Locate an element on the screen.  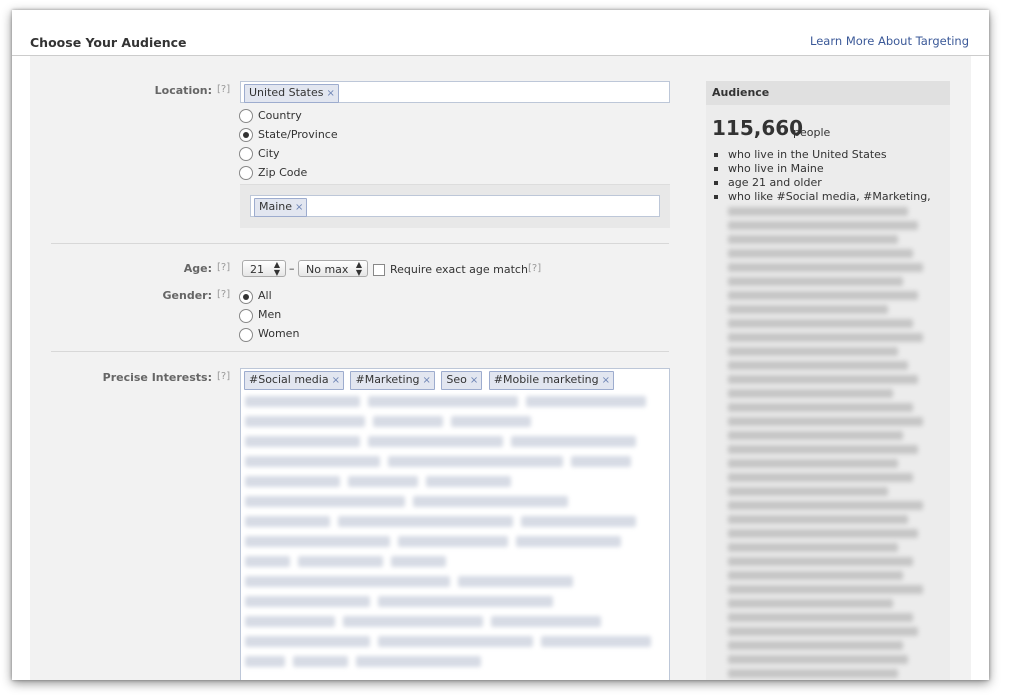
state-token-label: Maine is located at coordinates (276, 206).